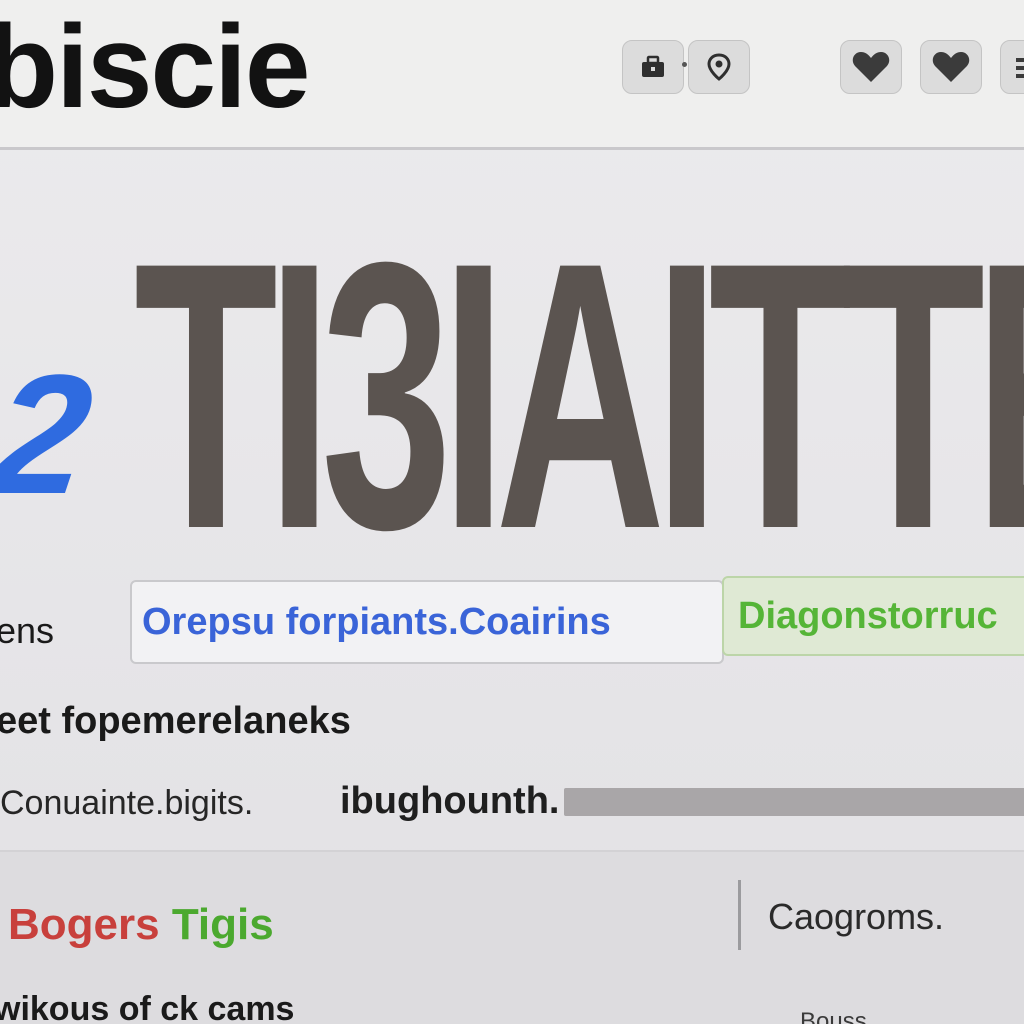 This screenshot has width=1024, height=1024. I want to click on briefcase-button, so click(653, 67).